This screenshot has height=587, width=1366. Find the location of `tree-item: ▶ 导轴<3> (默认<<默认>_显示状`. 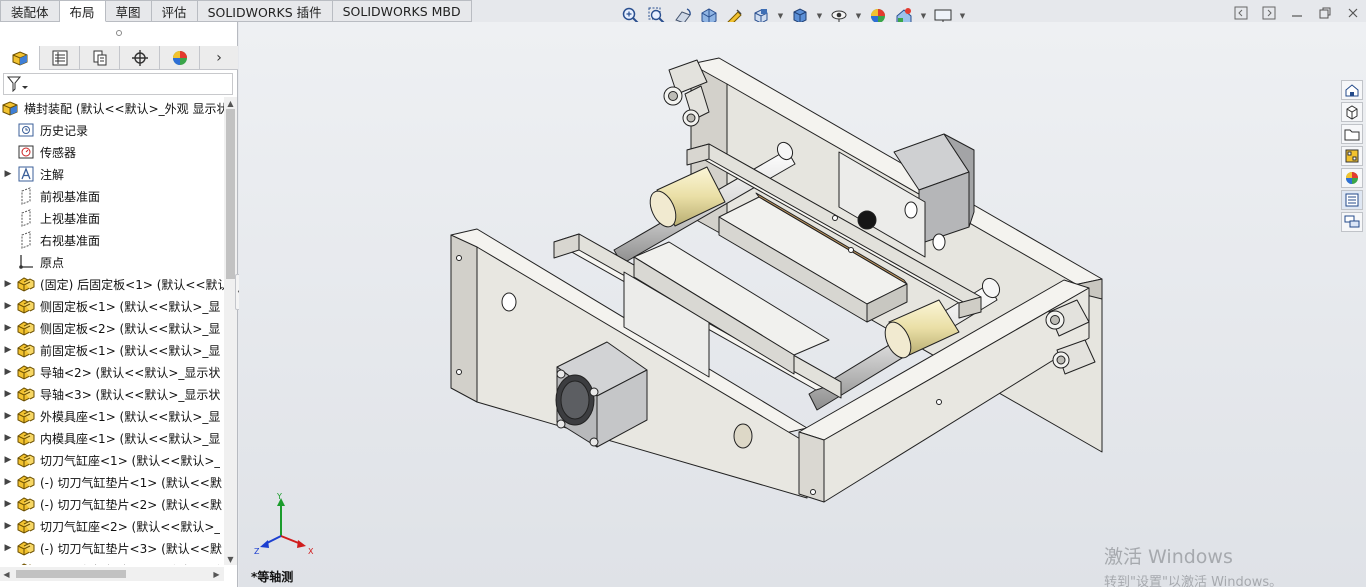

tree-item: ▶ 导轴<3> (默认<<默认>_显示状 is located at coordinates (112, 394).